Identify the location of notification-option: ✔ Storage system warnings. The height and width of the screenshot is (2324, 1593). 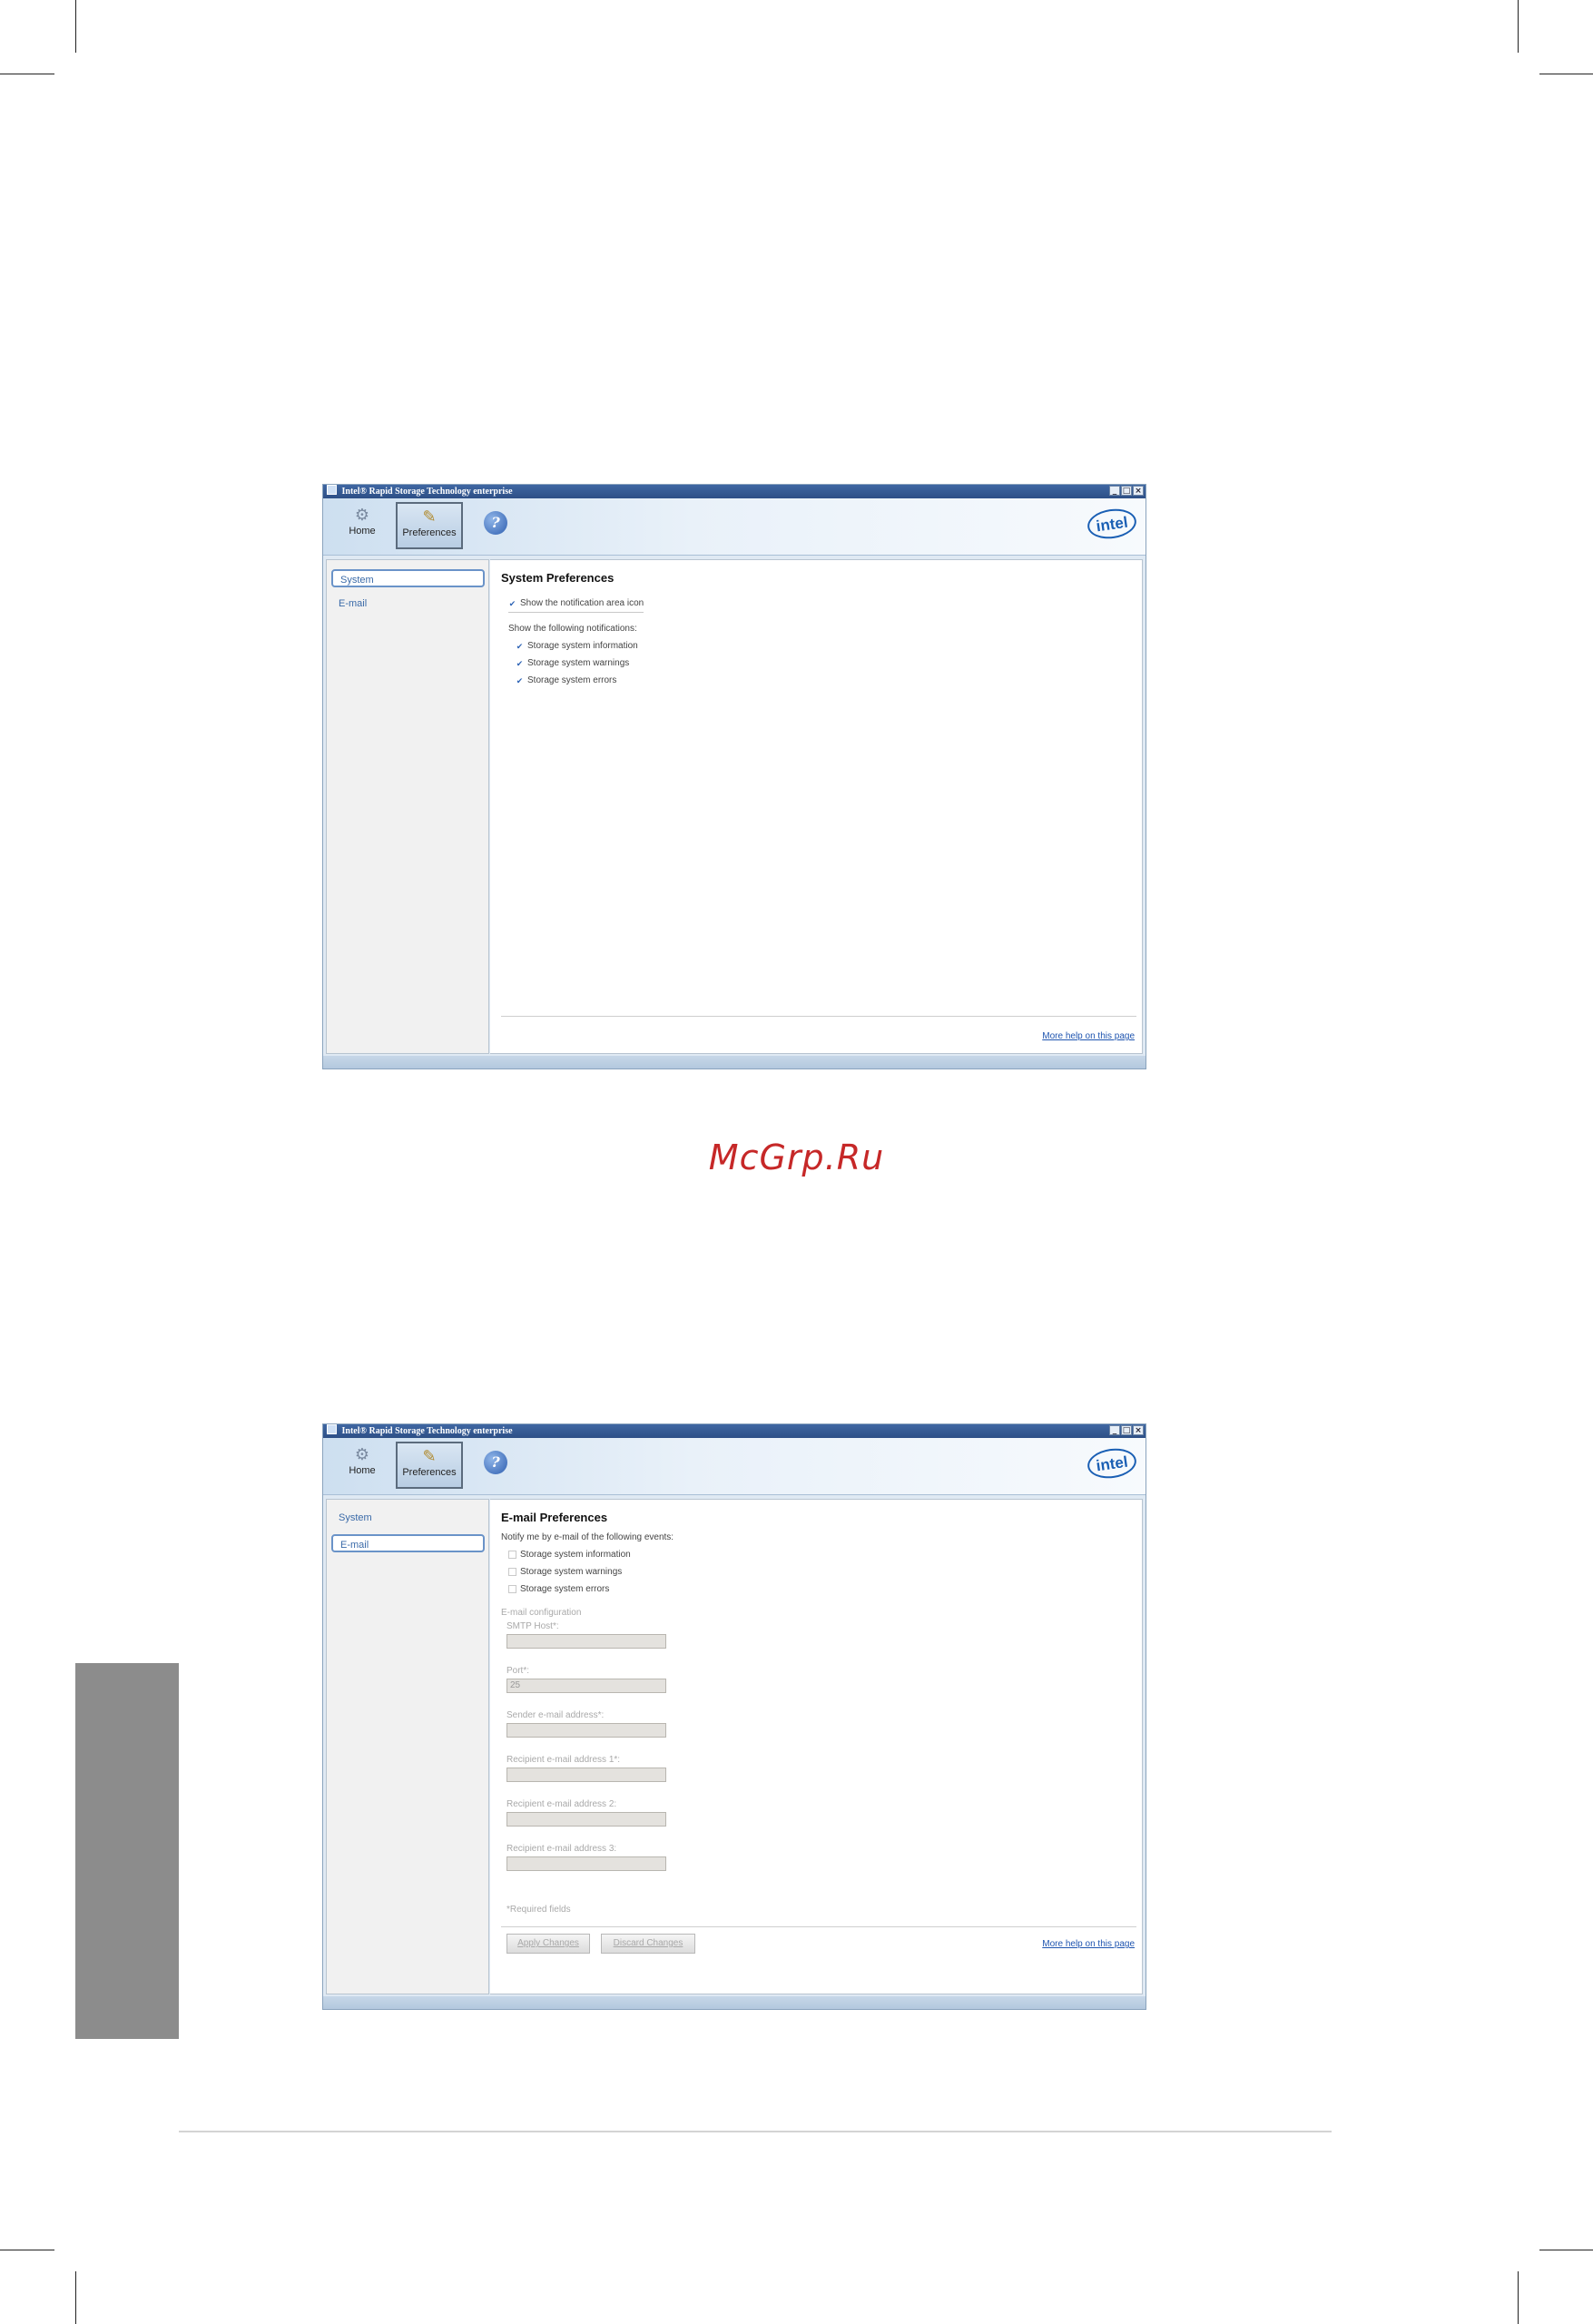
(573, 663).